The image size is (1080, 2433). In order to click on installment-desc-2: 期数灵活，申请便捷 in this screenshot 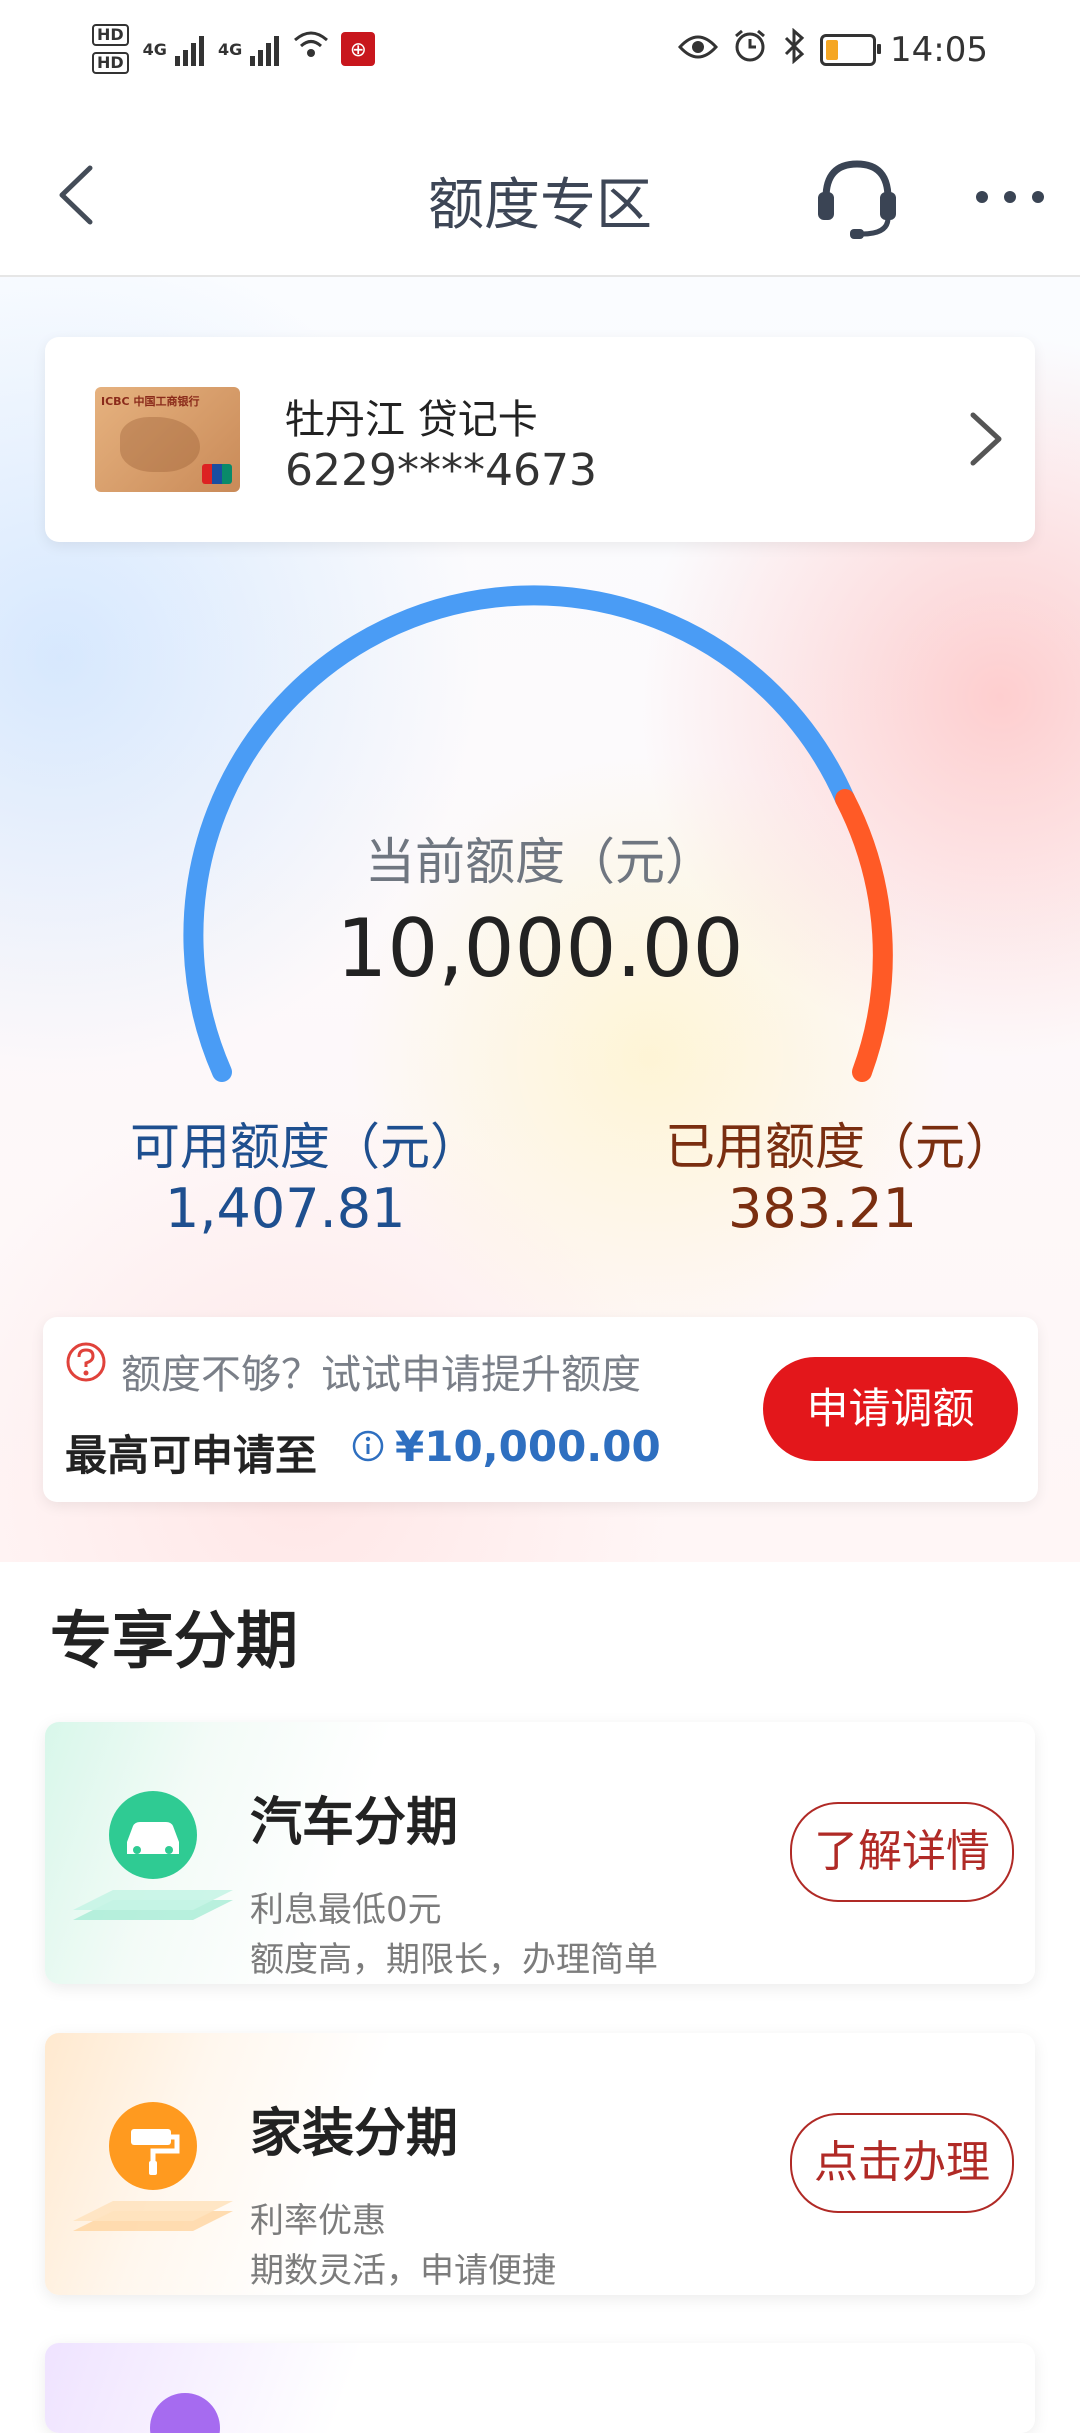, I will do `click(403, 2271)`.